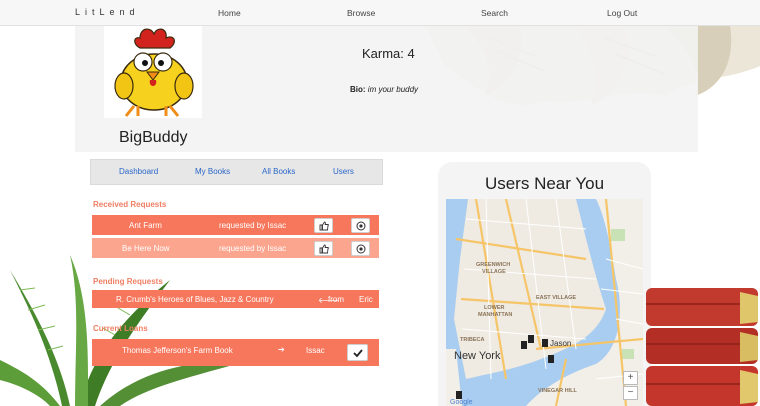 This screenshot has height=406, width=760. What do you see at coordinates (235, 352) in the screenshot?
I see `current-loan-row: Thomas Jefferson's Farm Book ➔ Issac` at bounding box center [235, 352].